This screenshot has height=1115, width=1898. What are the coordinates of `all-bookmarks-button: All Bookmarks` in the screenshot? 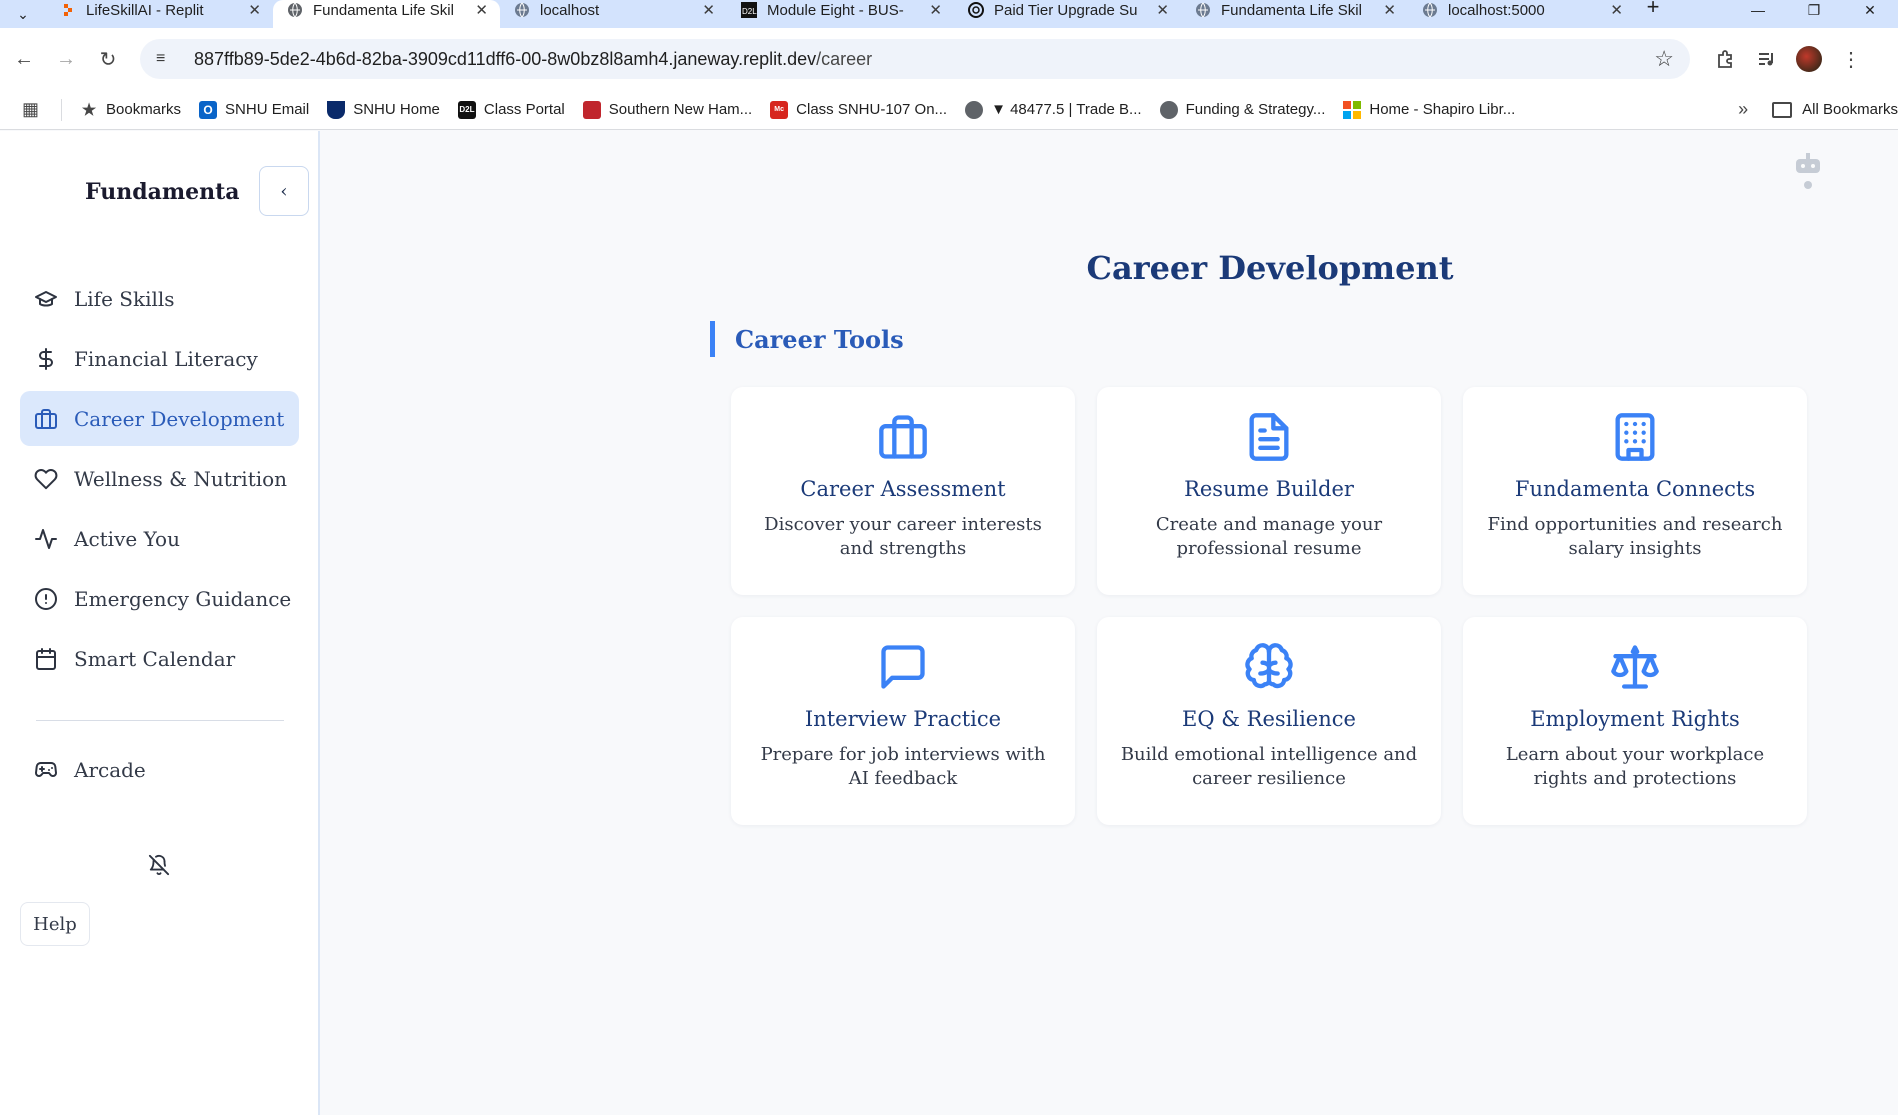 It's located at (1835, 109).